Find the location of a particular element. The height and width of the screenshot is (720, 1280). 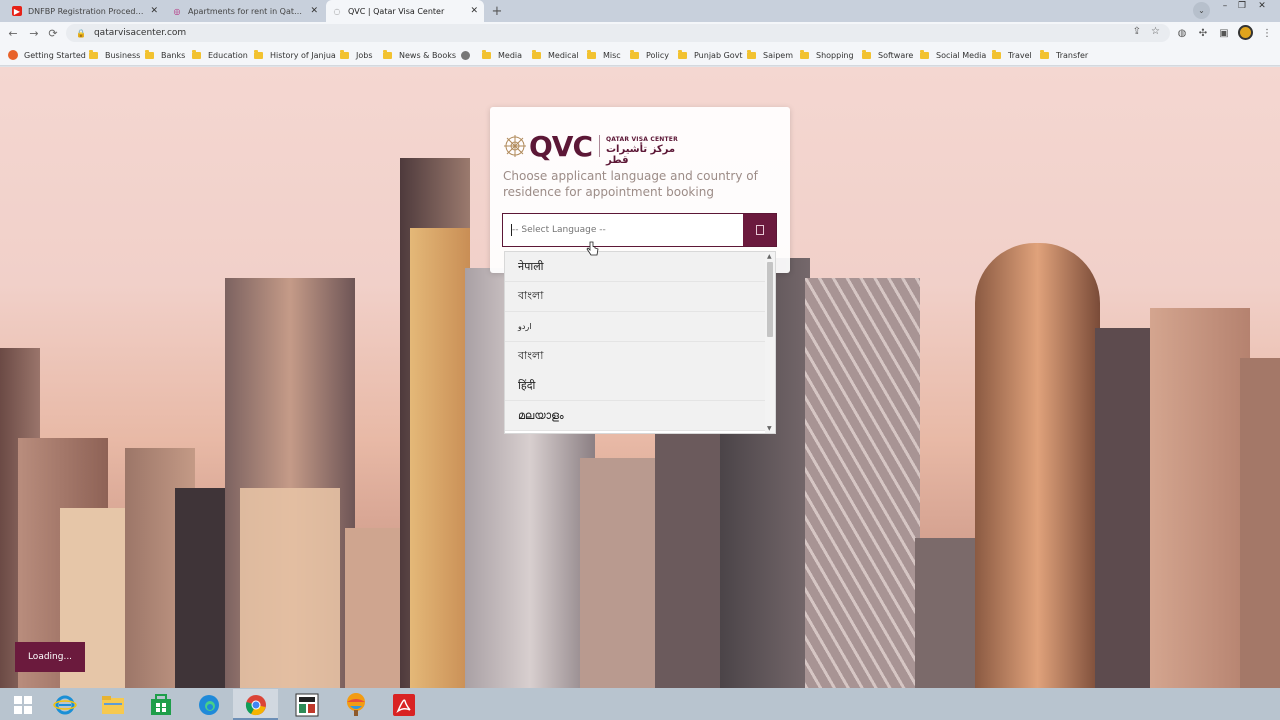

extension-icon: ◍ is located at coordinates (1182, 33).